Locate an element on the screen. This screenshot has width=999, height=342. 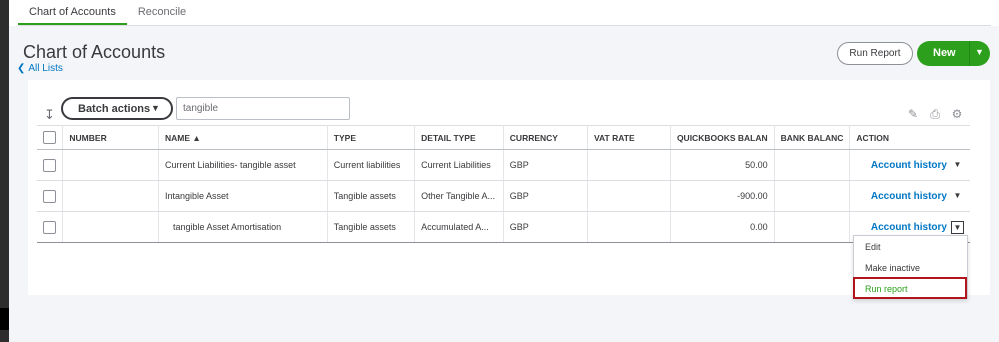
col-currency: CURRENCY is located at coordinates (546, 137).